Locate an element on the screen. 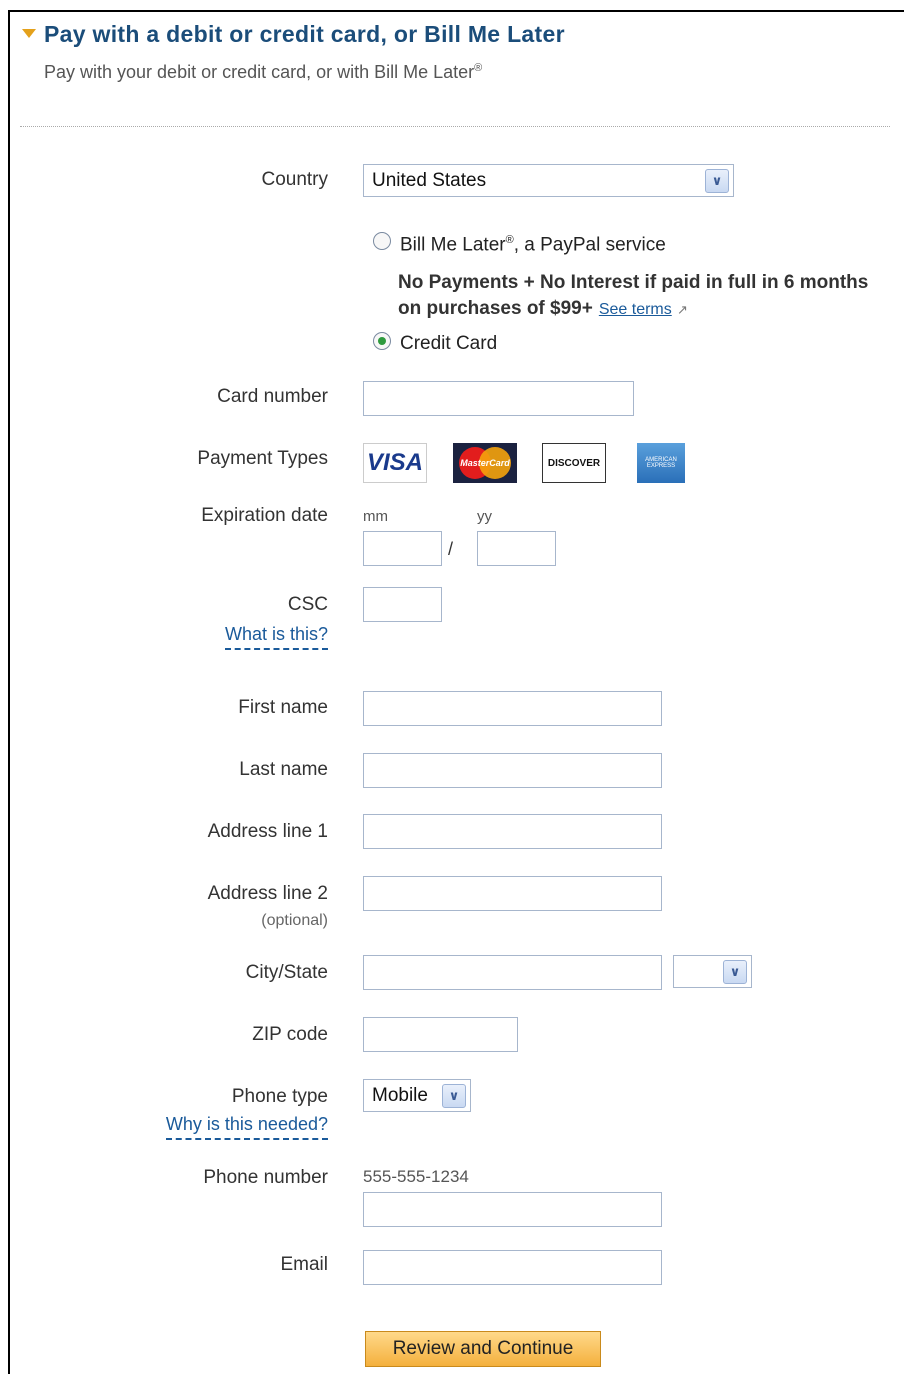 The width and height of the screenshot is (904, 1374). visa-logo: VISA is located at coordinates (395, 463).